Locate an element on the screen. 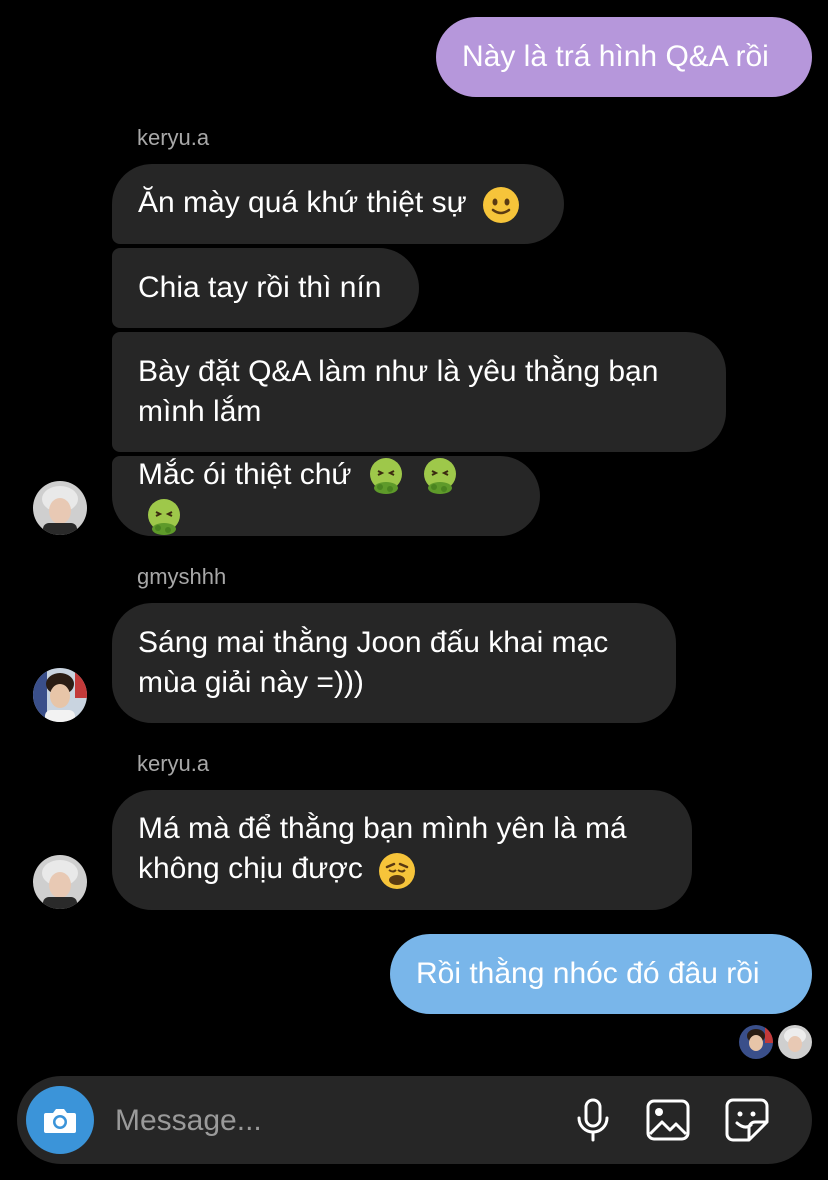  microphone-button is located at coordinates (593, 1120).